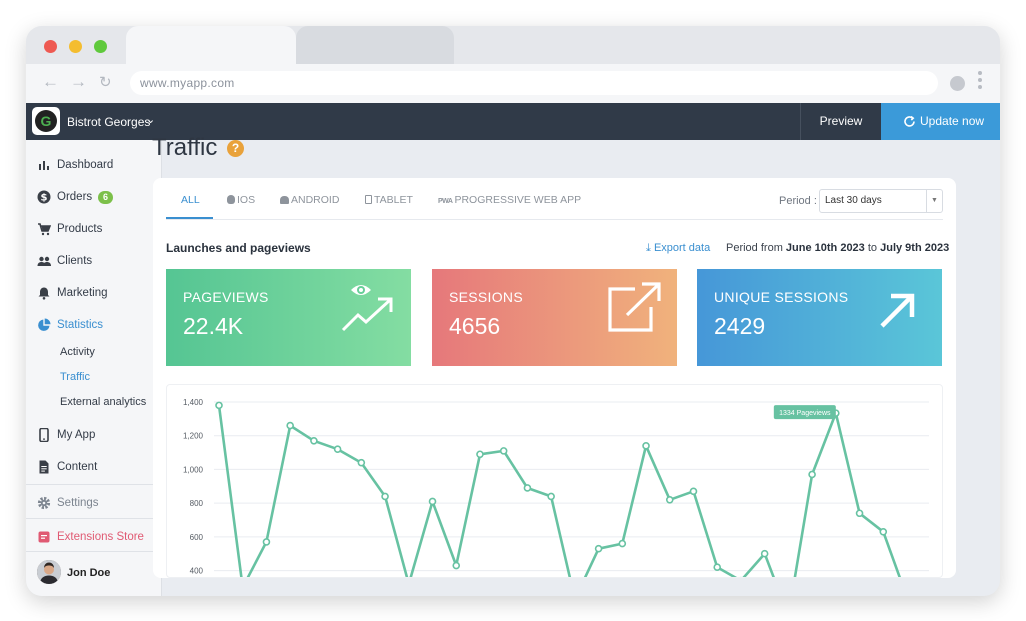  What do you see at coordinates (88, 573) in the screenshot?
I see `user-name: Jon Doe` at bounding box center [88, 573].